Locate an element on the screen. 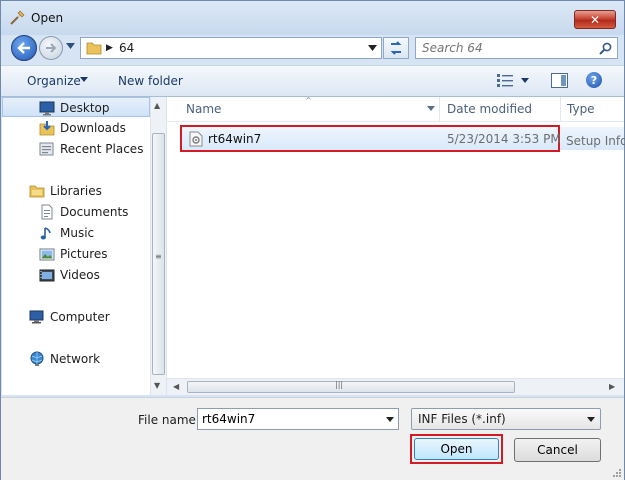 This screenshot has width=625, height=480. help-icon: ? is located at coordinates (594, 80).